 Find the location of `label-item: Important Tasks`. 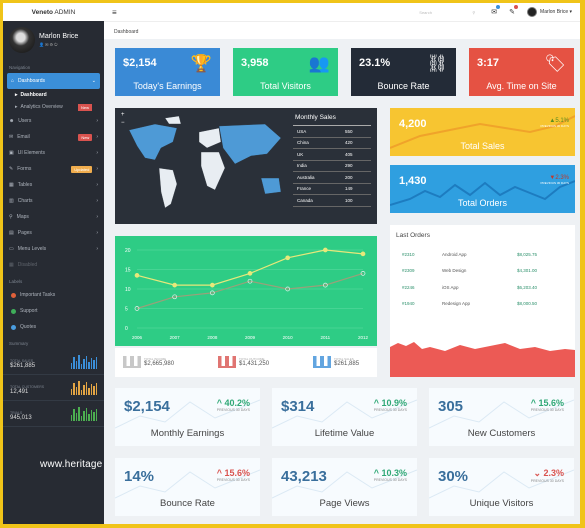

label-item: Important Tasks is located at coordinates (53, 295).